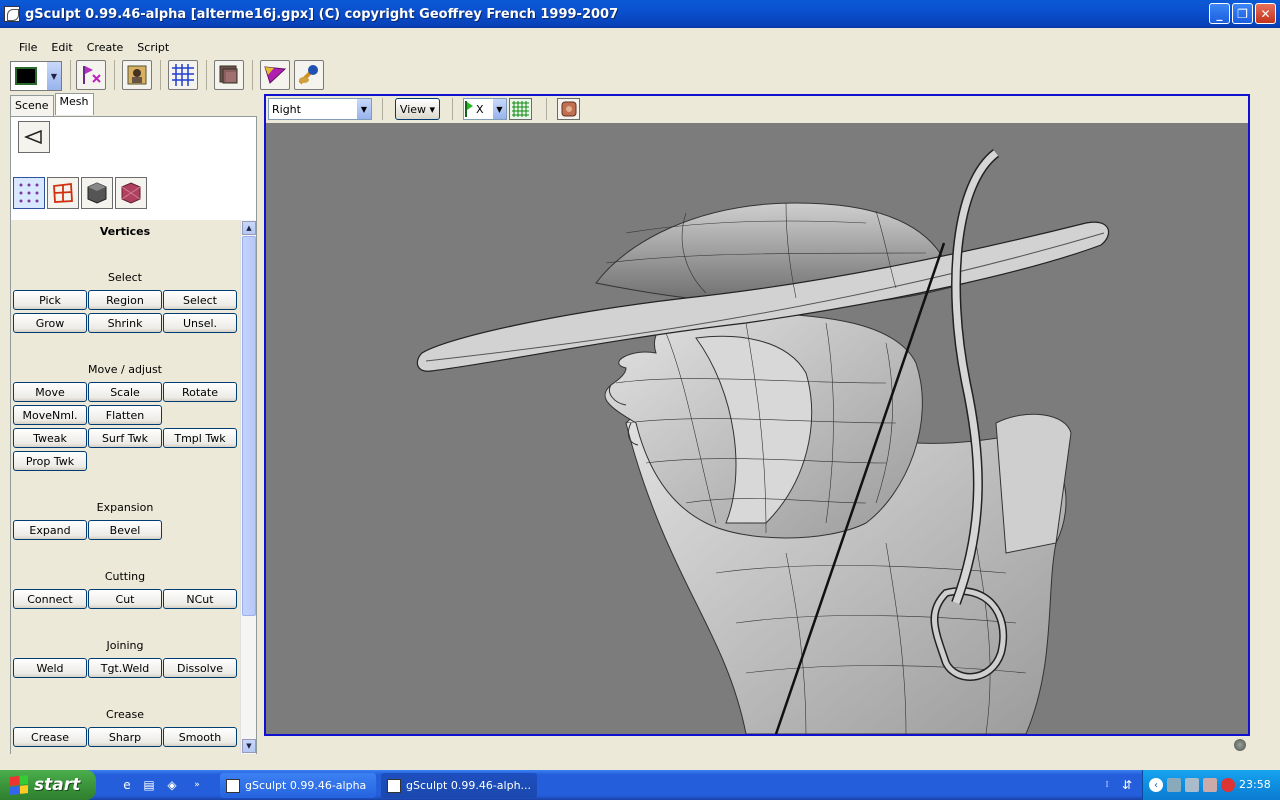 The height and width of the screenshot is (800, 1280). Describe the element at coordinates (125, 277) in the screenshot. I see `section-title-select: Select` at that location.